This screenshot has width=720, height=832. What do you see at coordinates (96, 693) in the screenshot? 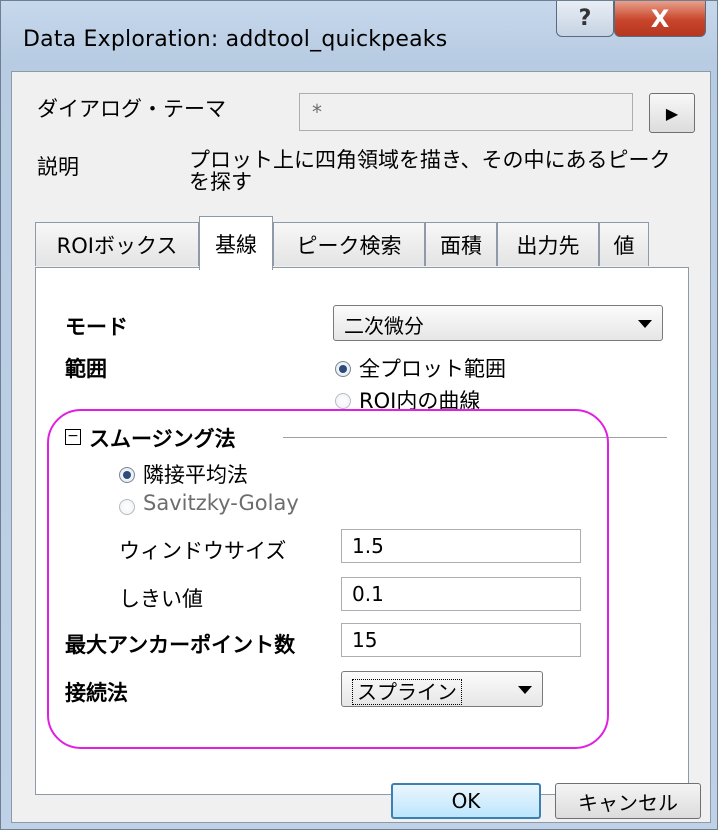
I see `connect-method-label: 接続法` at bounding box center [96, 693].